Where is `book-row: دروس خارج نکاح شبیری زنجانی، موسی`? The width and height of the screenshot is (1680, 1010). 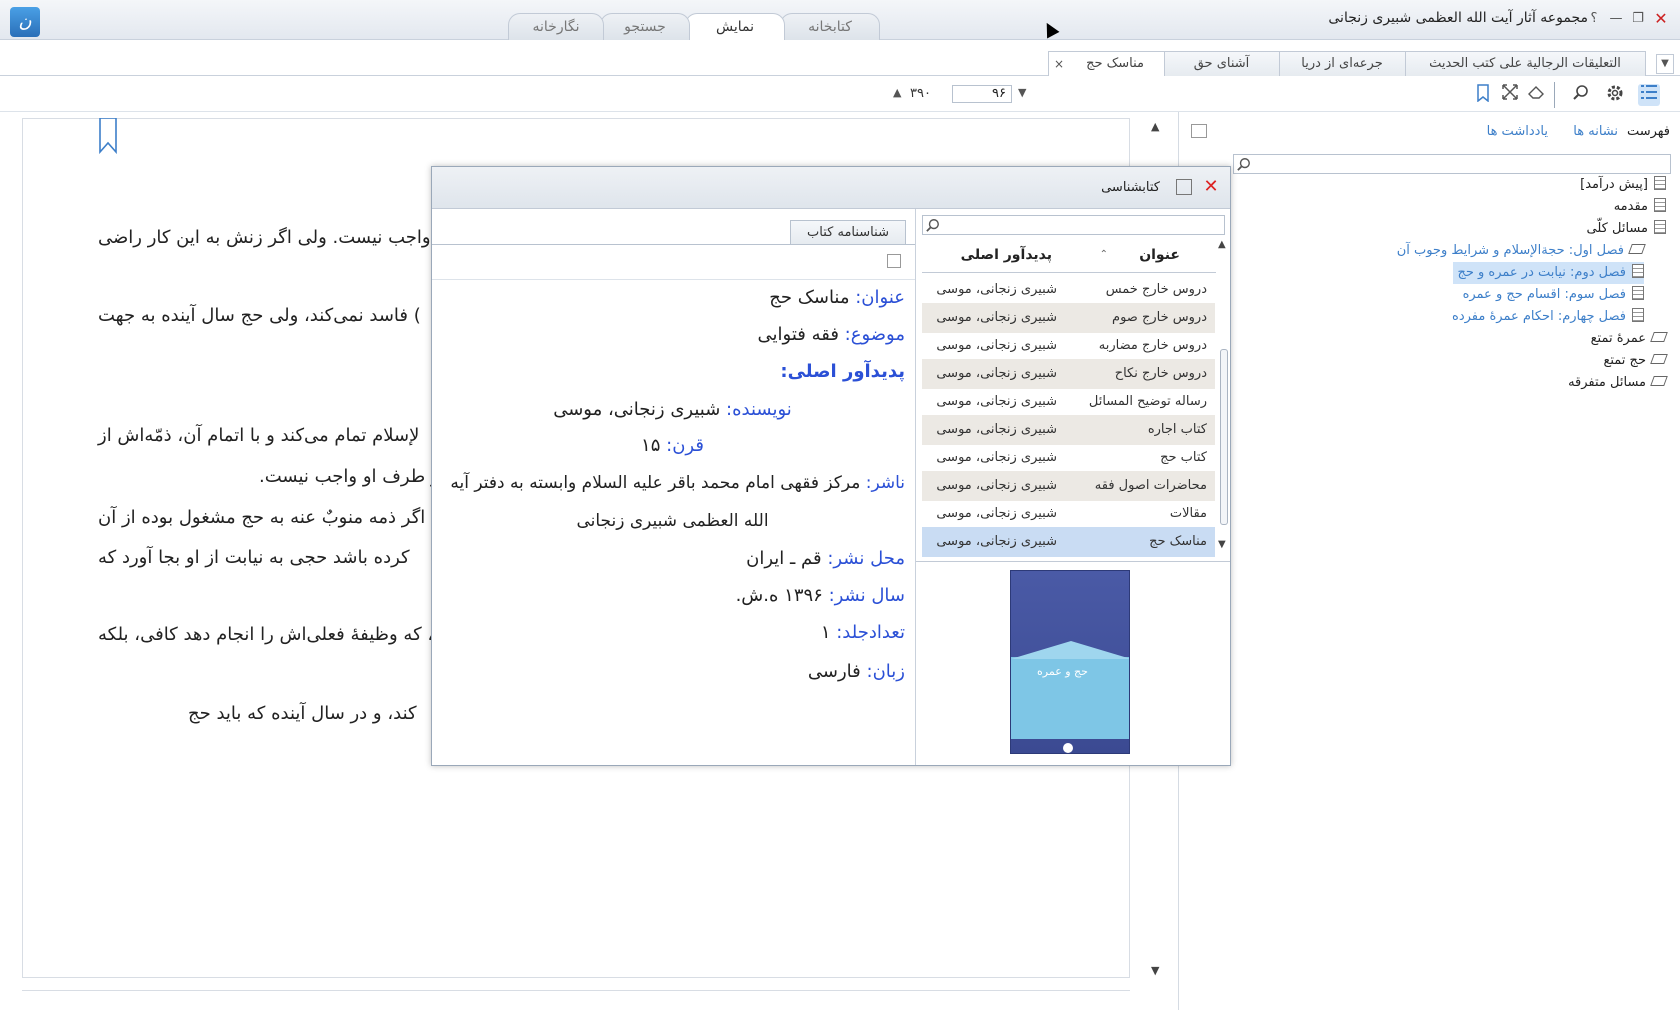
book-row: دروس خارج نکاح شبیری زنجانی، موسی is located at coordinates (1068, 374).